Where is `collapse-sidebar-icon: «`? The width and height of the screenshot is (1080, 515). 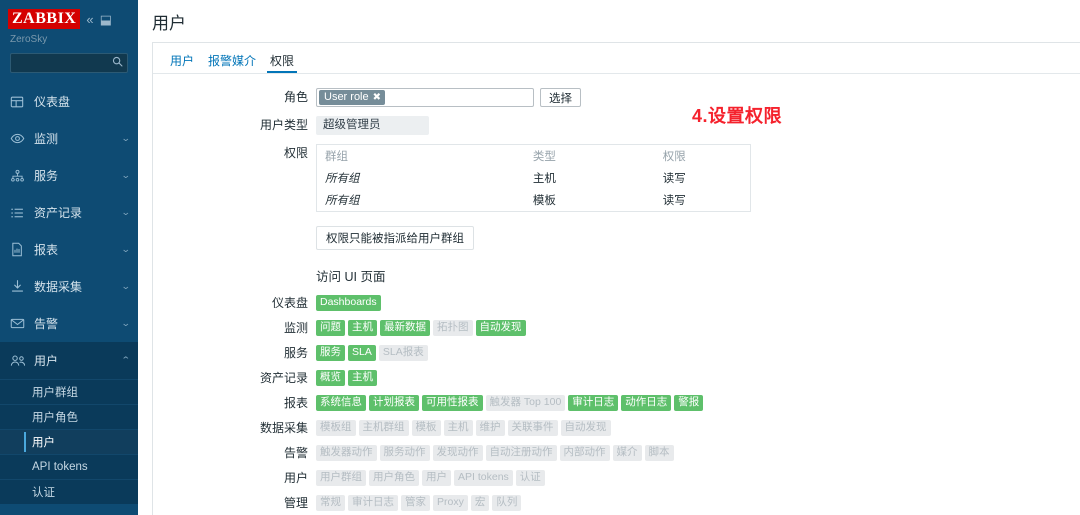
collapse-sidebar-icon: « is located at coordinates (89, 19).